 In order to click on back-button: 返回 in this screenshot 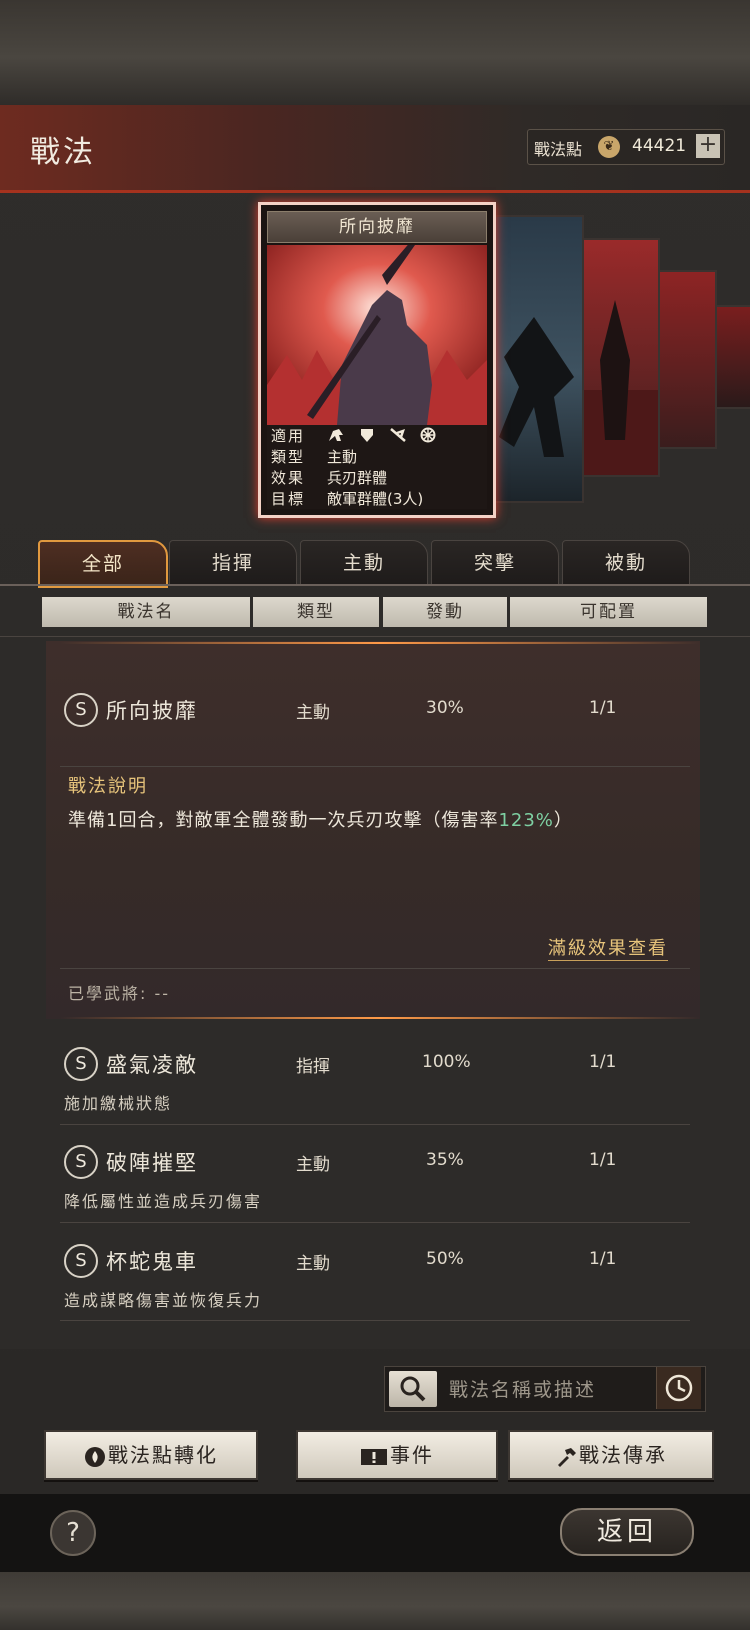, I will do `click(627, 1532)`.